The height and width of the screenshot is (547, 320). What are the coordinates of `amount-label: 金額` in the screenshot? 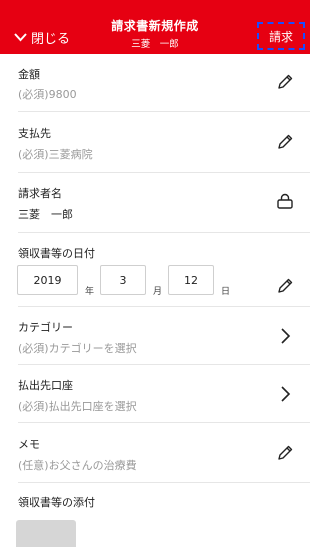 It's located at (29, 74).